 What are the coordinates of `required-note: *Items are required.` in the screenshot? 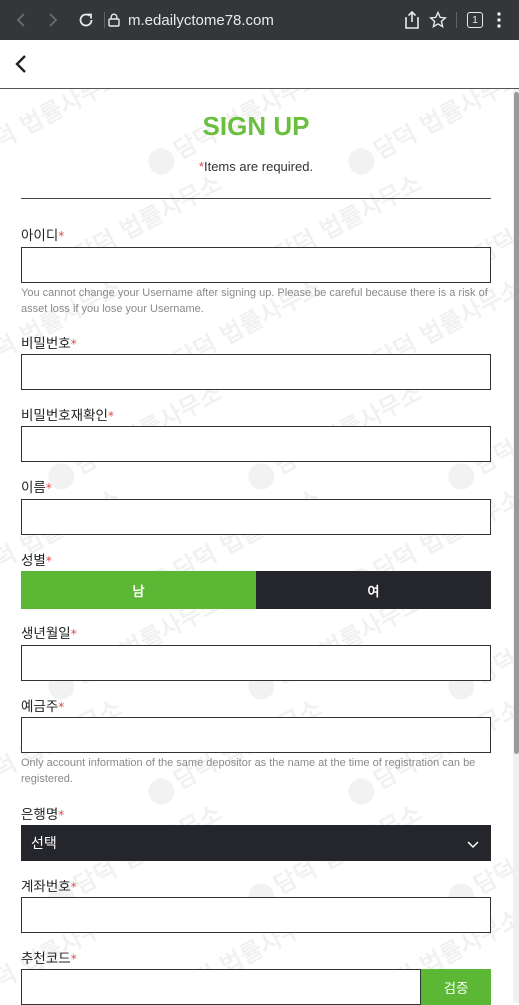 It's located at (256, 166).